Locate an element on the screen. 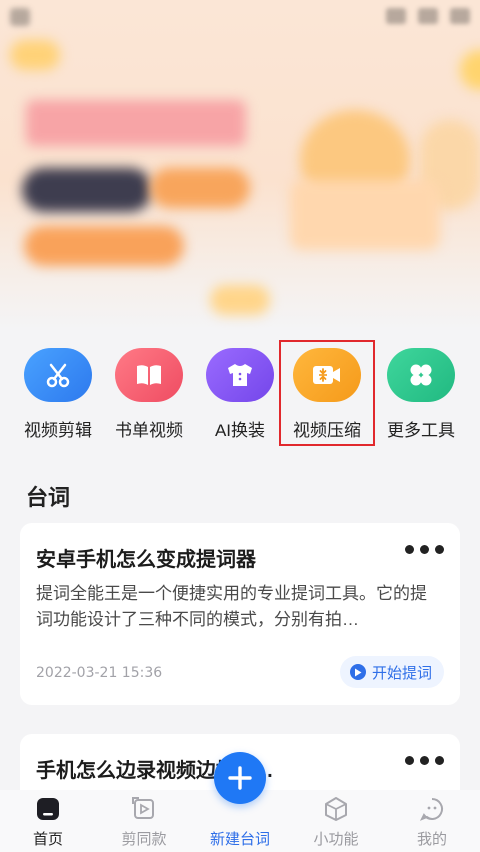 The image size is (480, 852). scissors-icon is located at coordinates (58, 375).